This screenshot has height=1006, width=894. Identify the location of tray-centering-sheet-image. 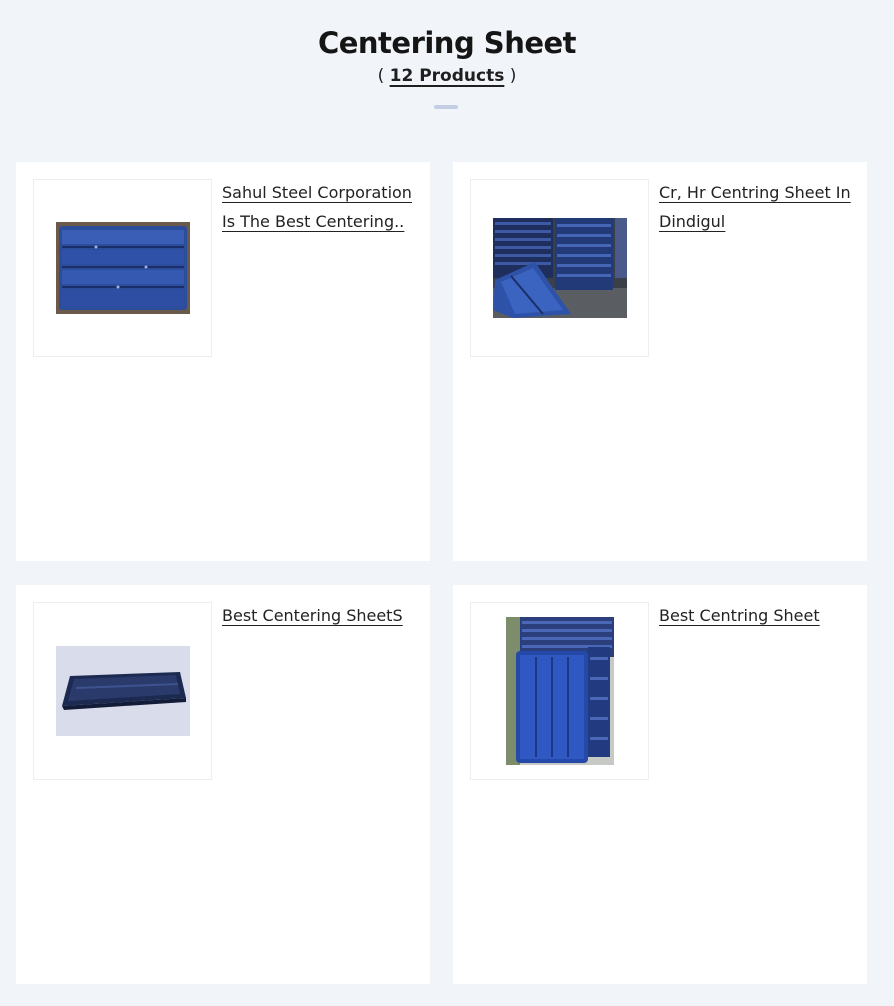
(122, 691).